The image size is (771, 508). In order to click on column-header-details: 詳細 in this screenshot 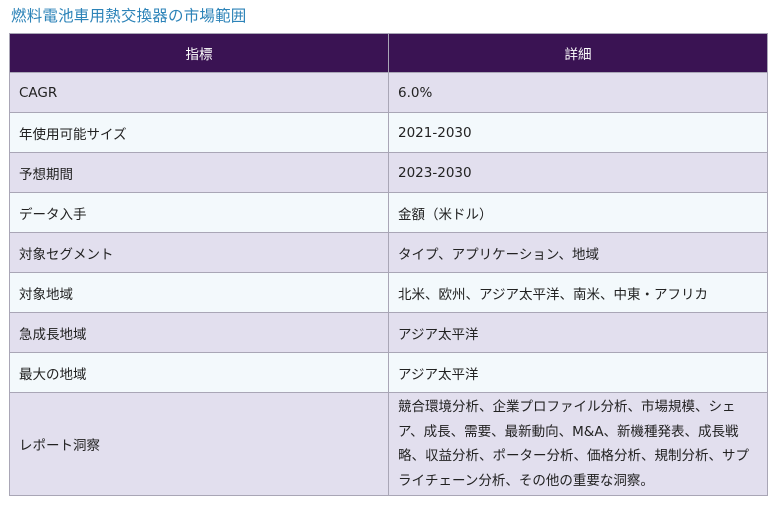, I will do `click(578, 53)`.